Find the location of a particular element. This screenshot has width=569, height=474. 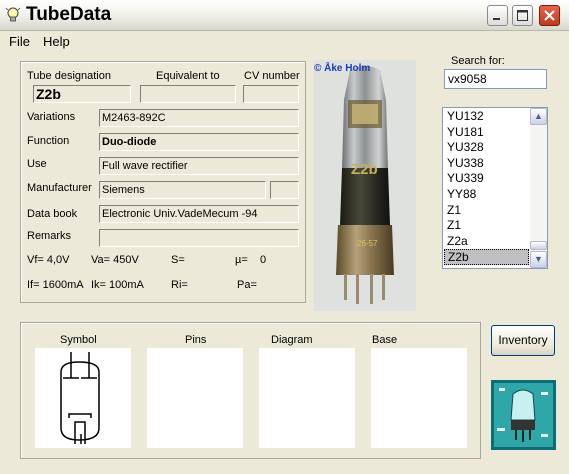

maximize-icon is located at coordinates (522, 15).